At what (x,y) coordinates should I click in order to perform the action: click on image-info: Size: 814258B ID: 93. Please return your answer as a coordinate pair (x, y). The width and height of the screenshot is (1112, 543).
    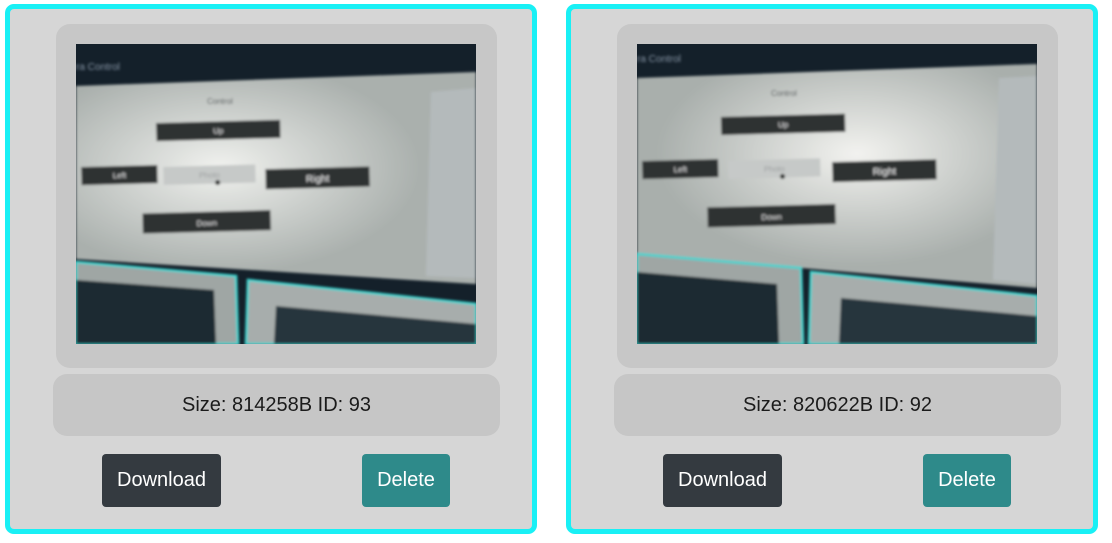
    Looking at the image, I should click on (276, 405).